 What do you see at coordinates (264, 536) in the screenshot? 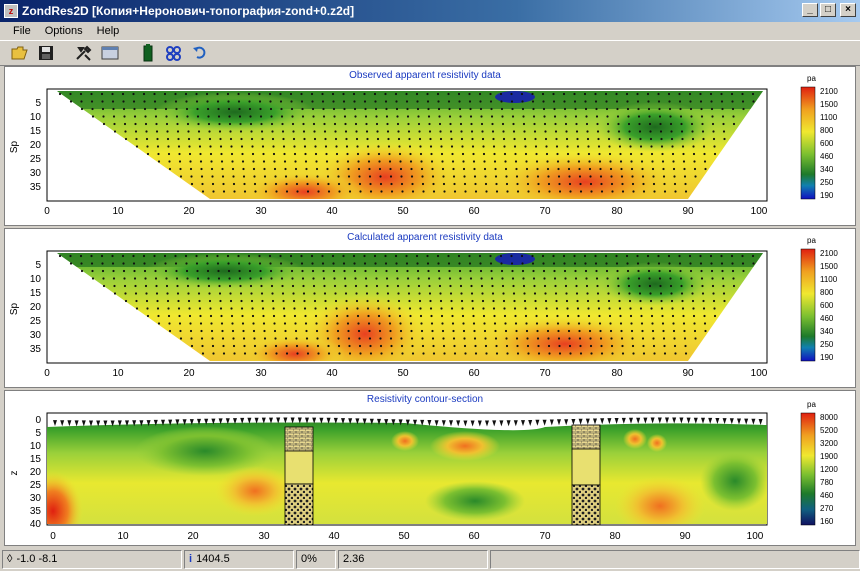
I see `x-tick: 30` at bounding box center [264, 536].